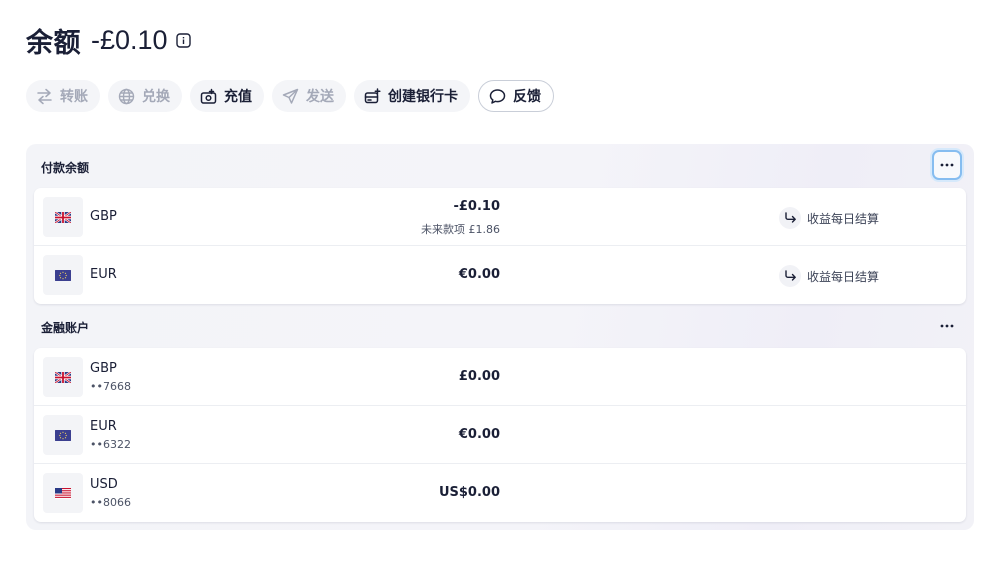  What do you see at coordinates (65, 328) in the screenshot?
I see `financial-accounts-title: 金融账户` at bounding box center [65, 328].